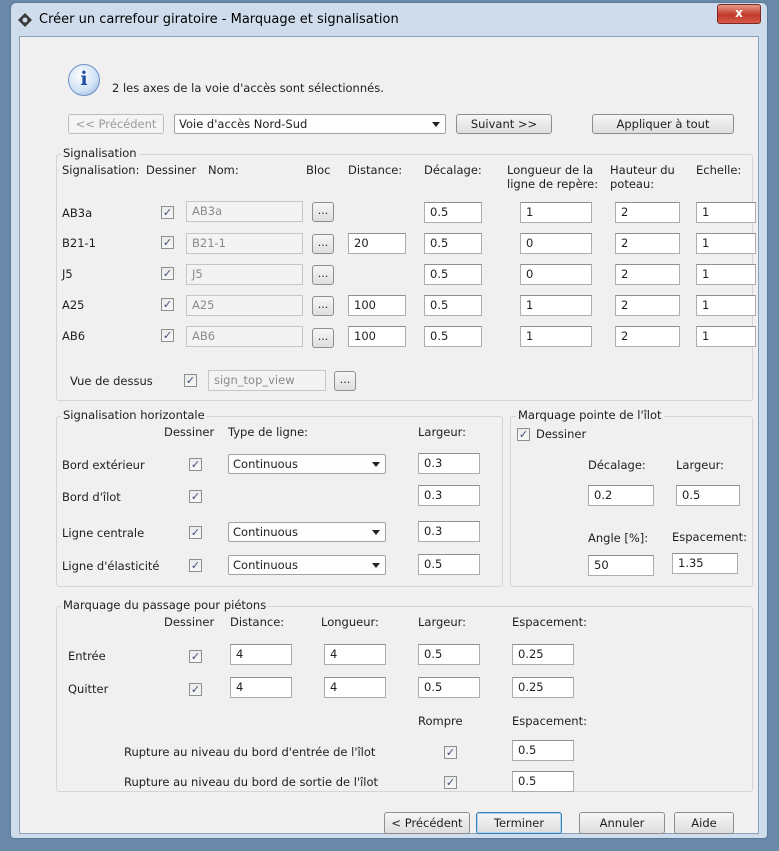  Describe the element at coordinates (523, 434) in the screenshot. I see `island-tip-checkbox: ✓` at that location.